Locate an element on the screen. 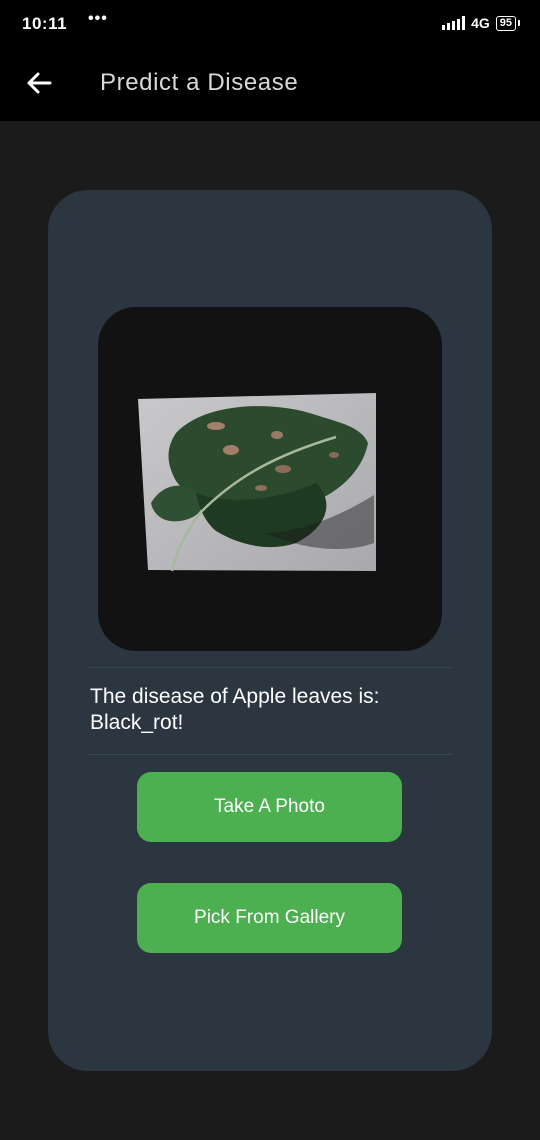  arrow-left-icon is located at coordinates (39, 83).